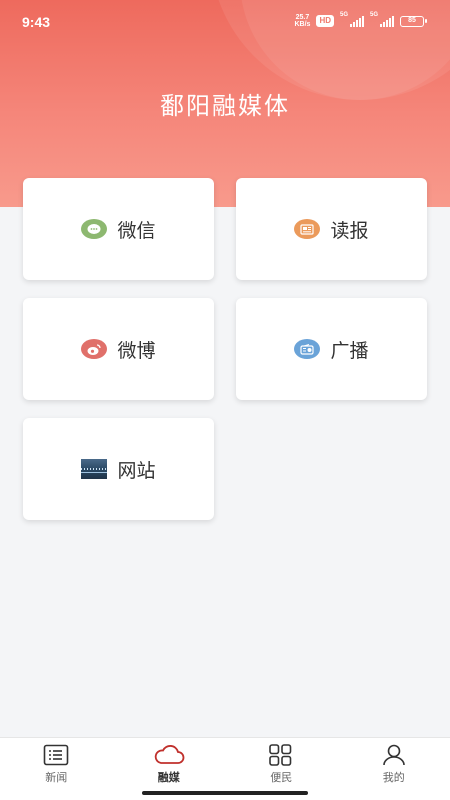  I want to click on status-time: 9:43, so click(36, 22).